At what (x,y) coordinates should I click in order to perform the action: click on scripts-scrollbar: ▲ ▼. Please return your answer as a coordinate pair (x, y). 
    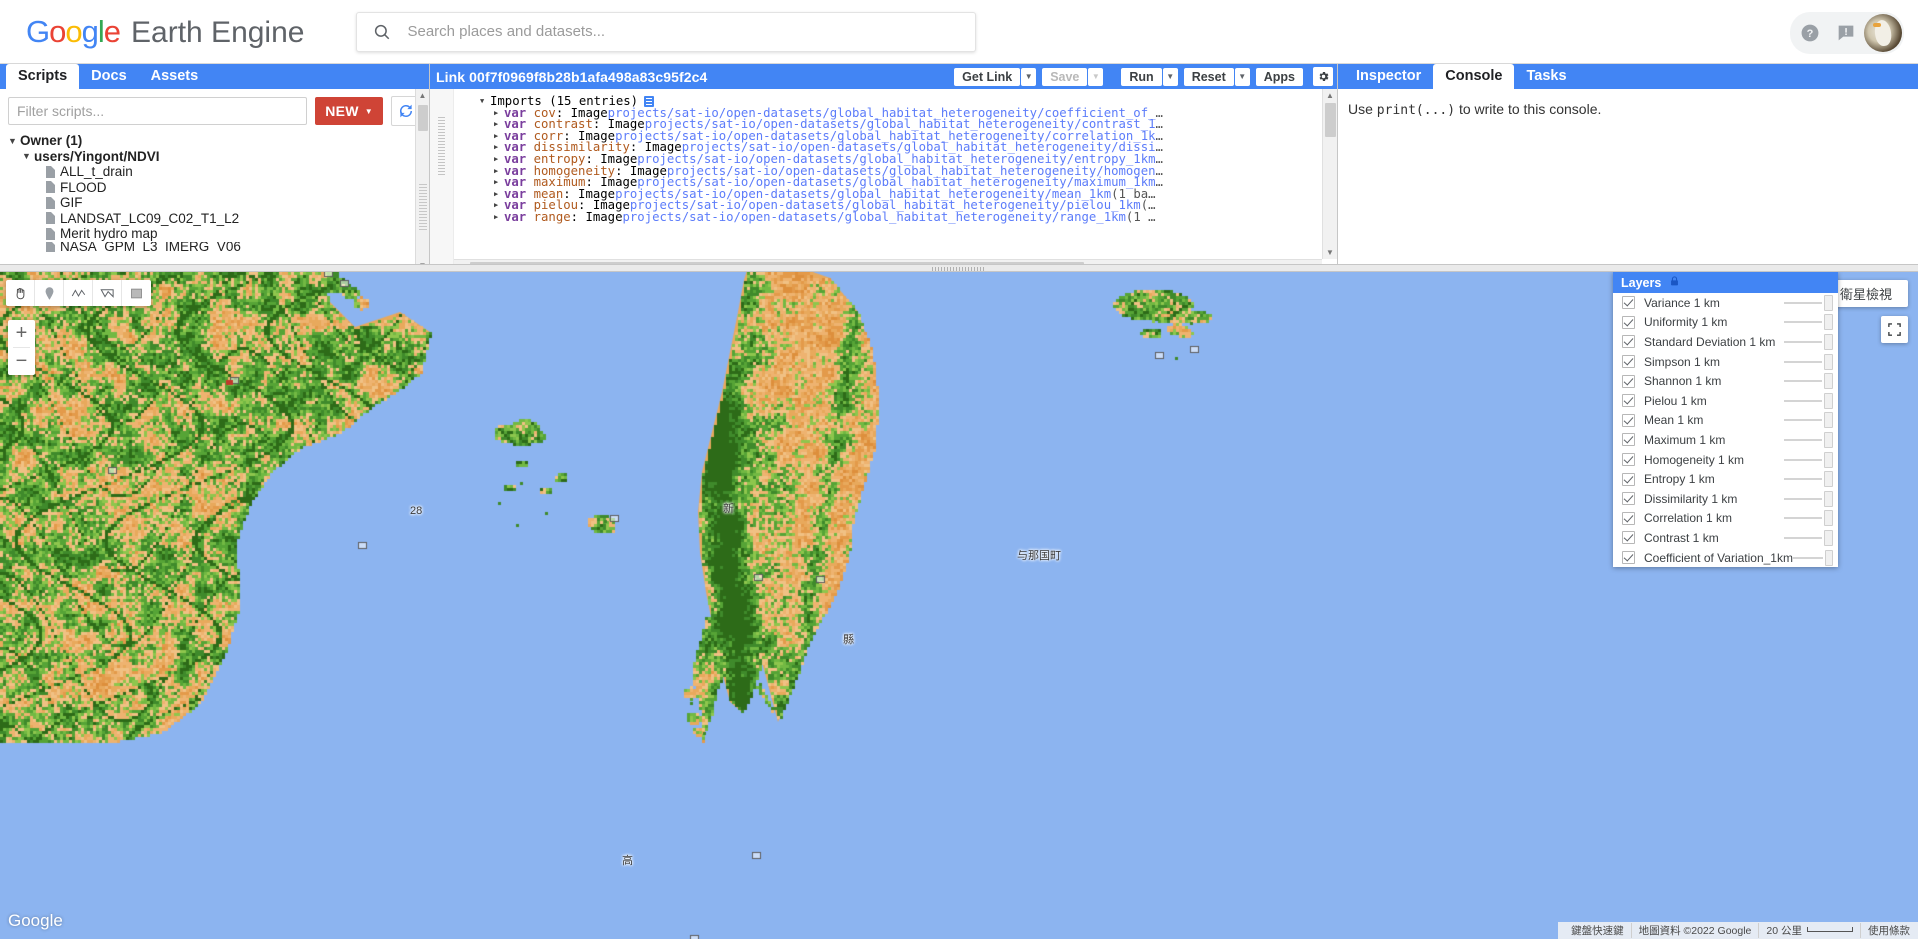
    Looking at the image, I should click on (422, 180).